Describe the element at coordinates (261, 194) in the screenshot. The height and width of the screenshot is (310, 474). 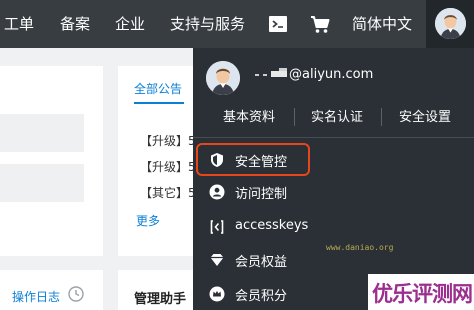
I see `menu-item-label: 访问控制` at that location.